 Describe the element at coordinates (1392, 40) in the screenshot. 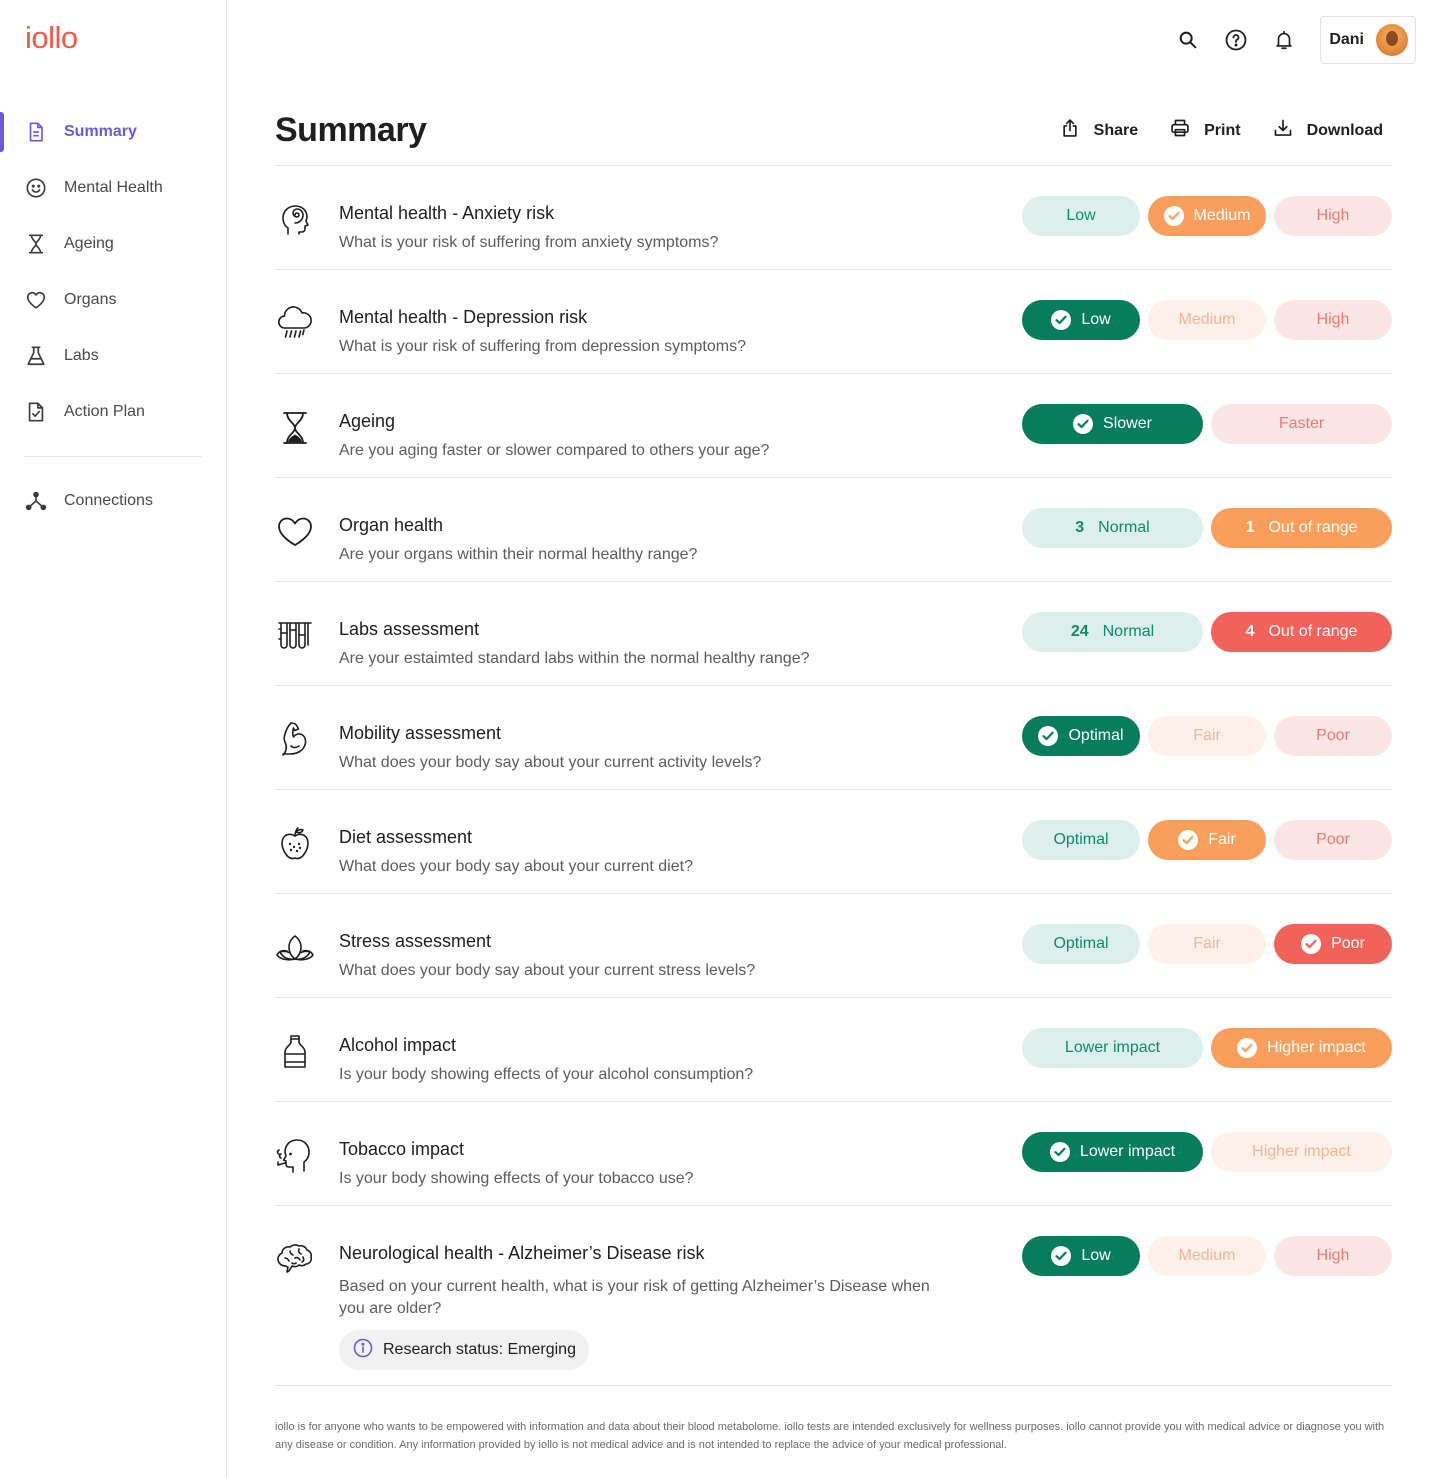

I see `avatar` at that location.